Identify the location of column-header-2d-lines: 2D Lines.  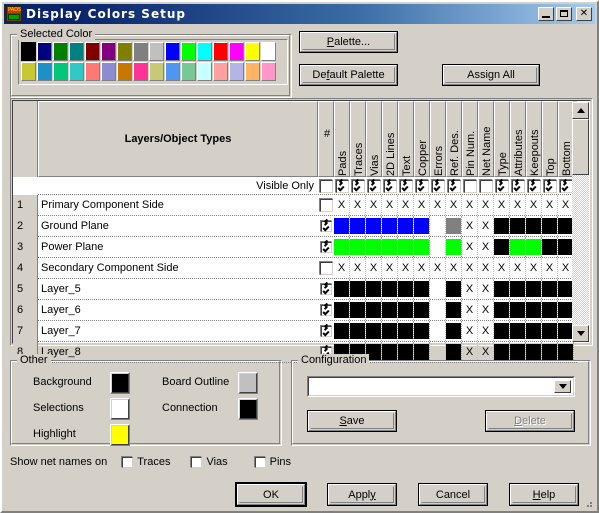
(390, 139).